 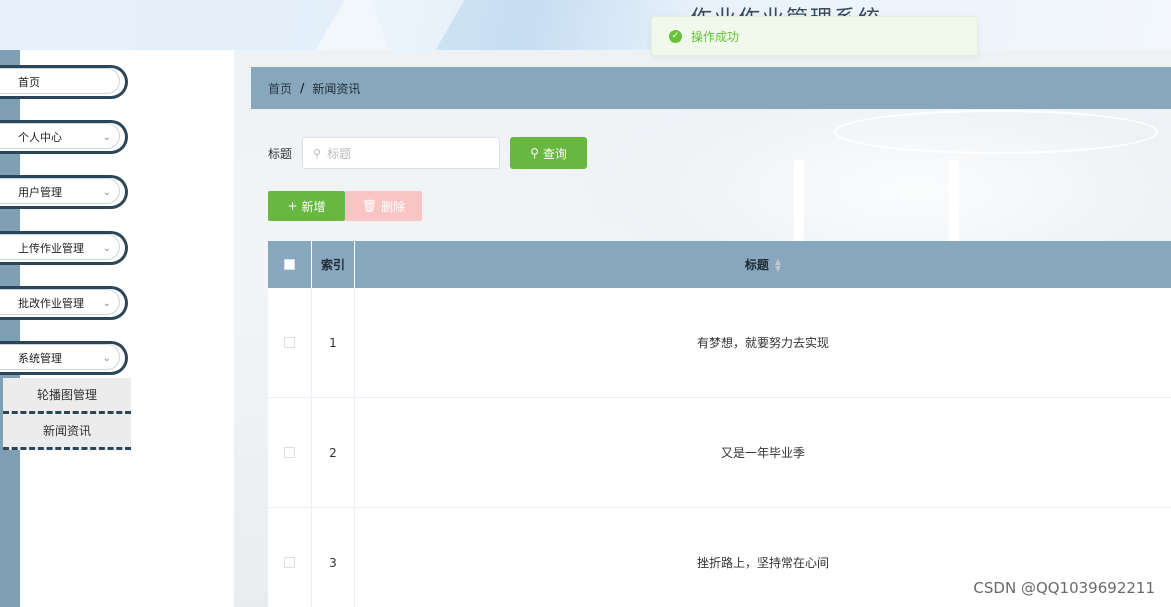 I want to click on add-button-label: 新增, so click(x=313, y=206).